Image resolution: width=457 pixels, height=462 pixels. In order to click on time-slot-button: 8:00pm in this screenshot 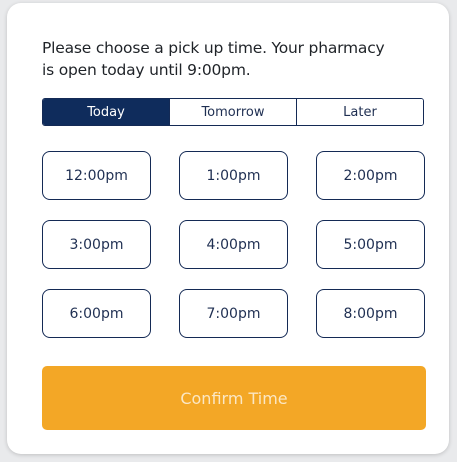, I will do `click(370, 313)`.